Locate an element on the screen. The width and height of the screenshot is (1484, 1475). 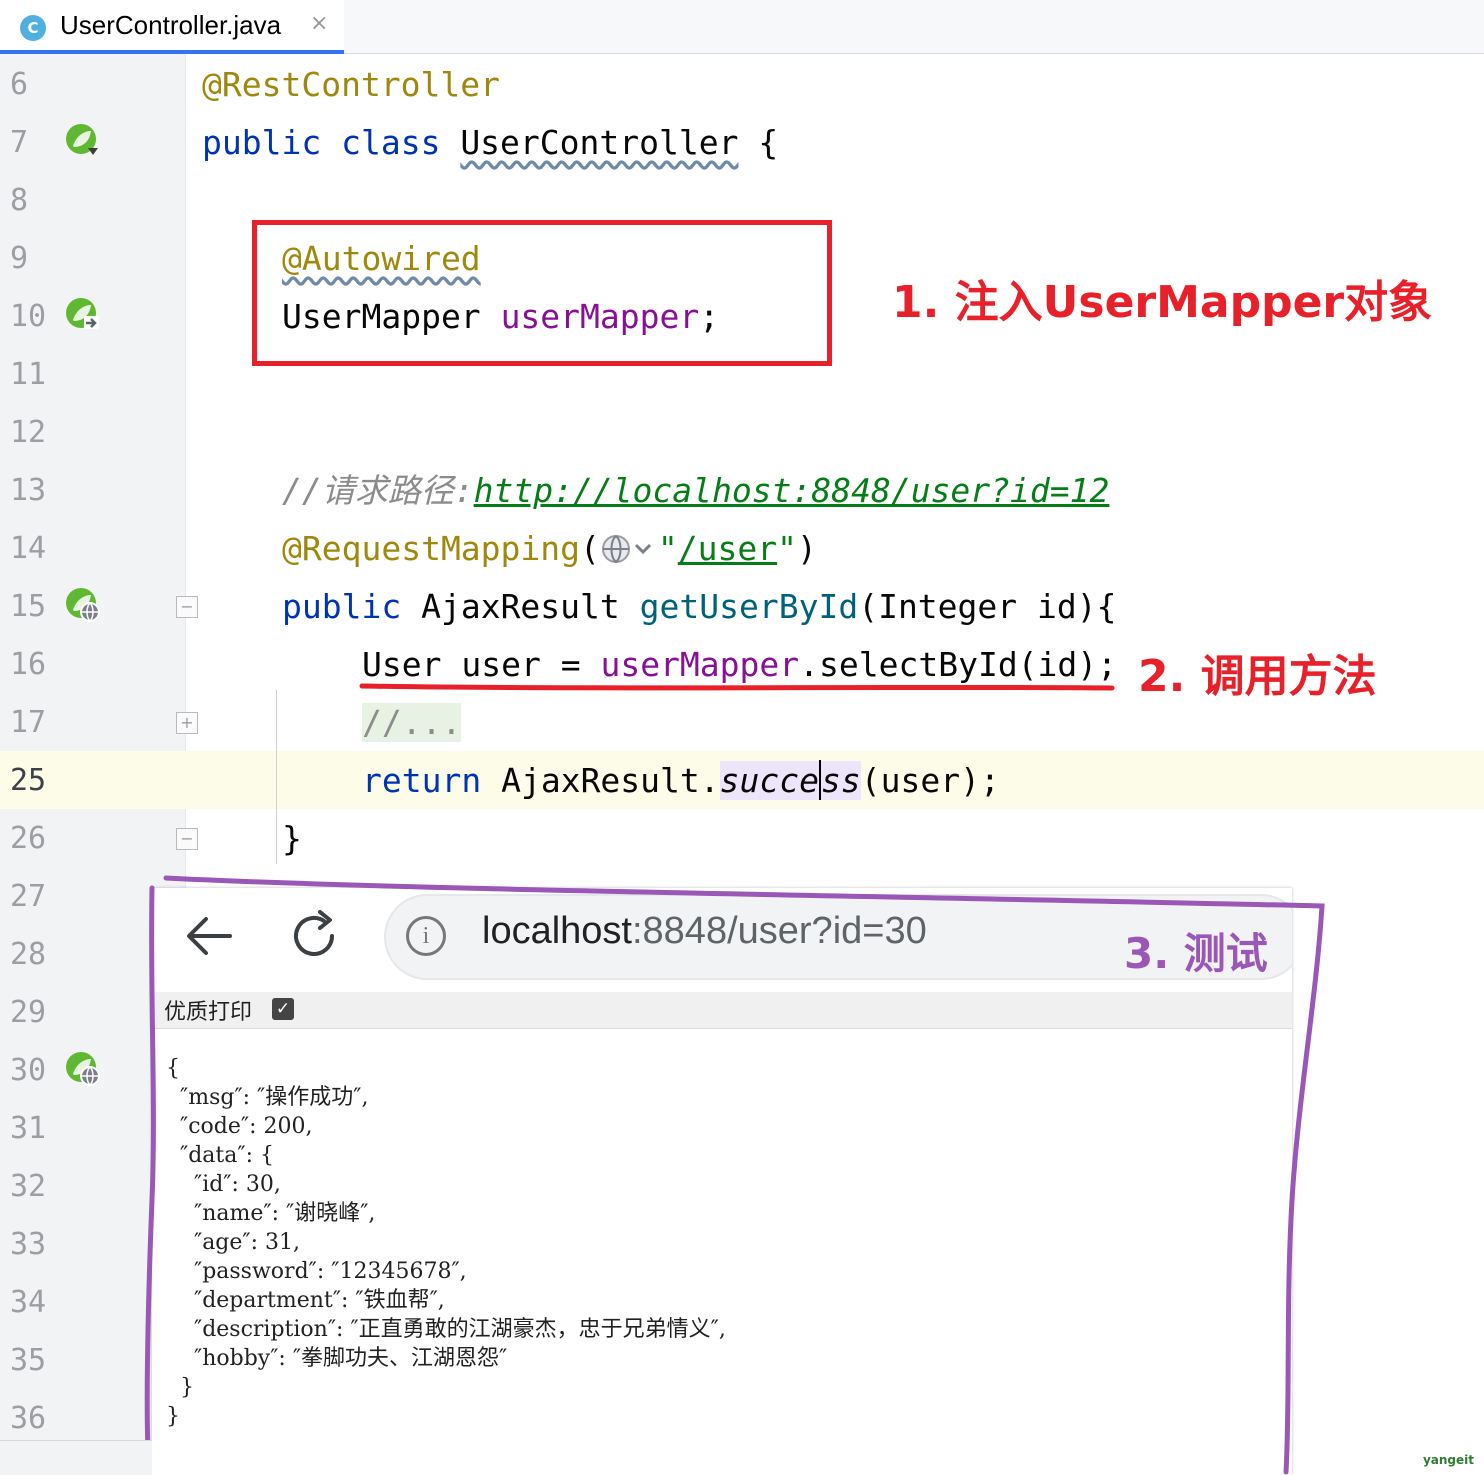
keyword: class is located at coordinates (391, 142).